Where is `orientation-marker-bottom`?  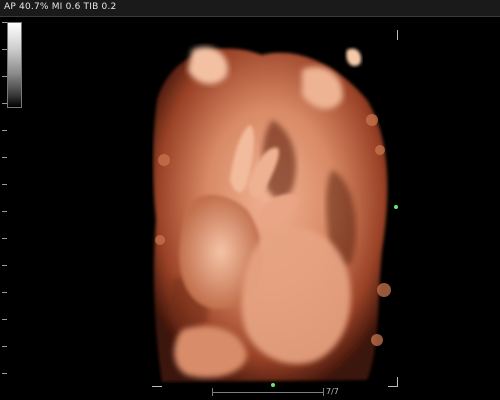
orientation-marker-bottom is located at coordinates (273, 385).